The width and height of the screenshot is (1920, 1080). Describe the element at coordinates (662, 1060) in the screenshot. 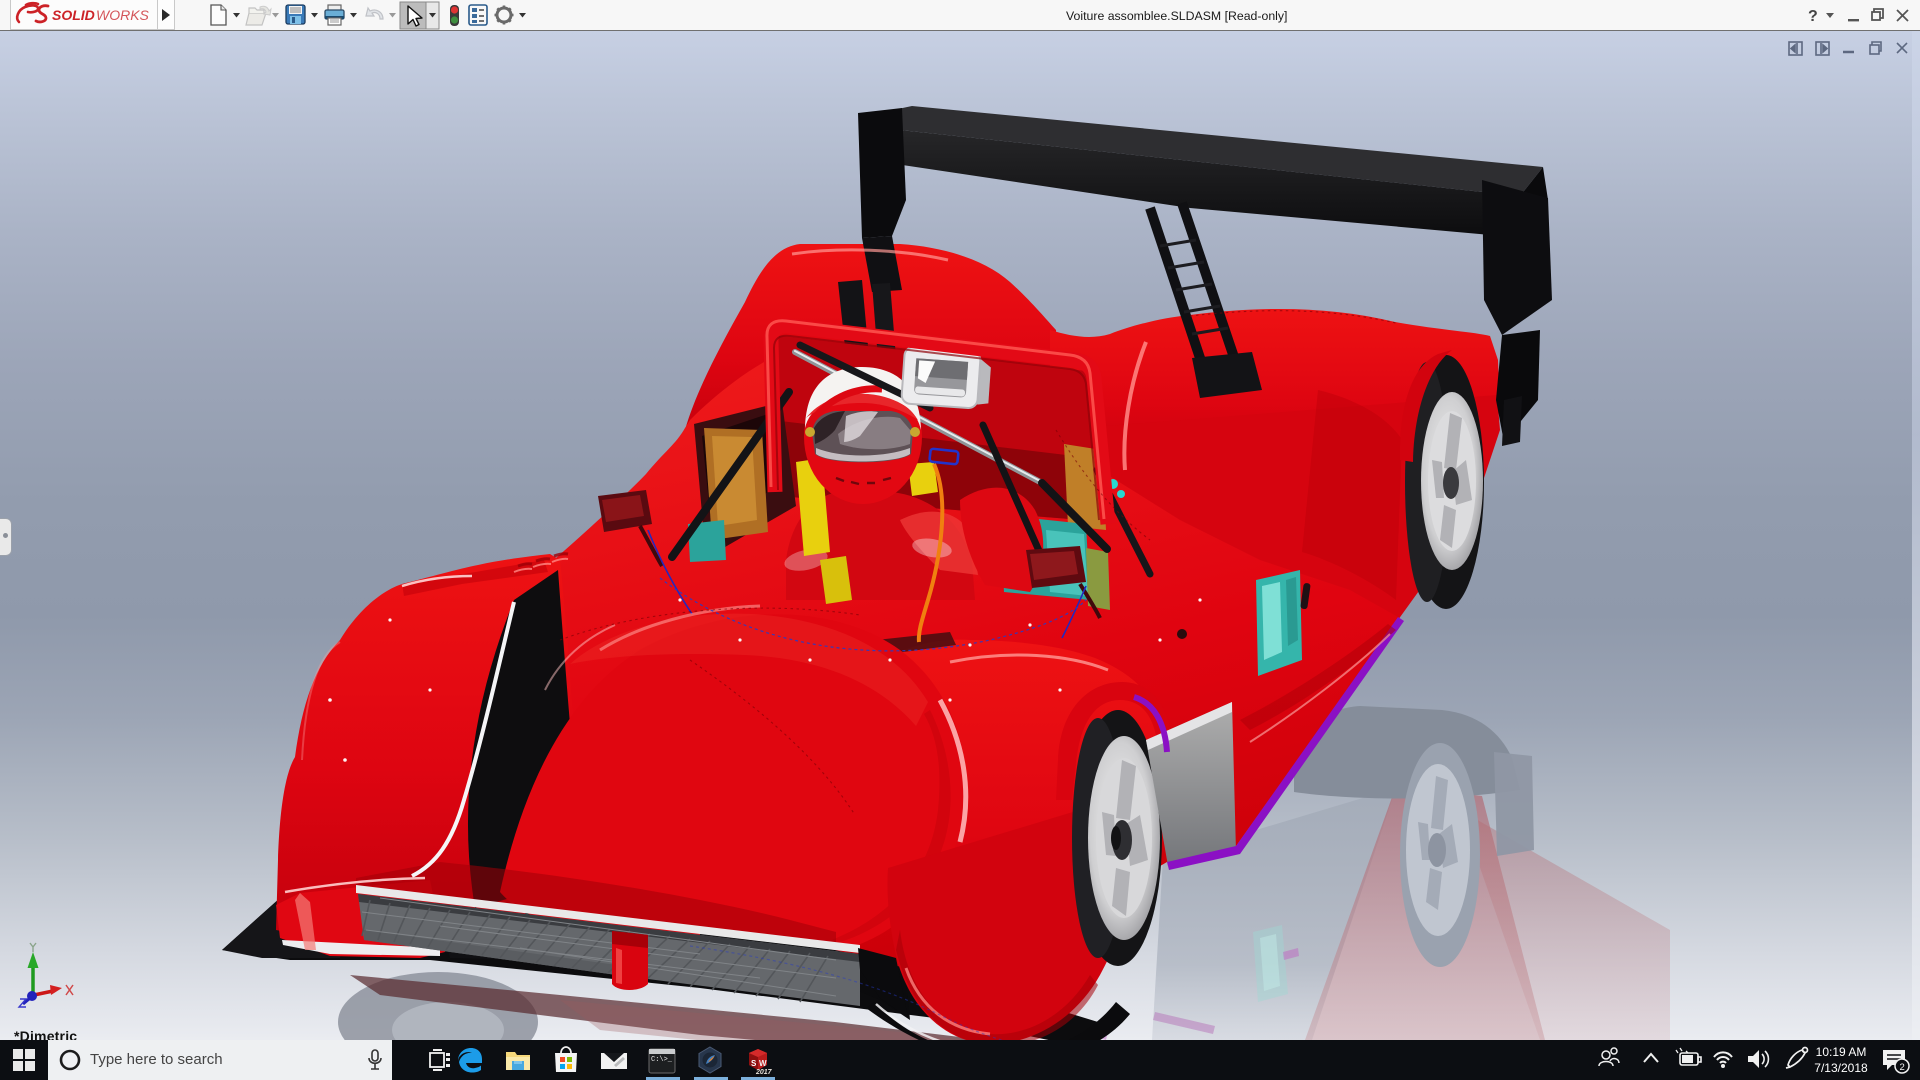

I see `svg-text: C:\>_` at that location.